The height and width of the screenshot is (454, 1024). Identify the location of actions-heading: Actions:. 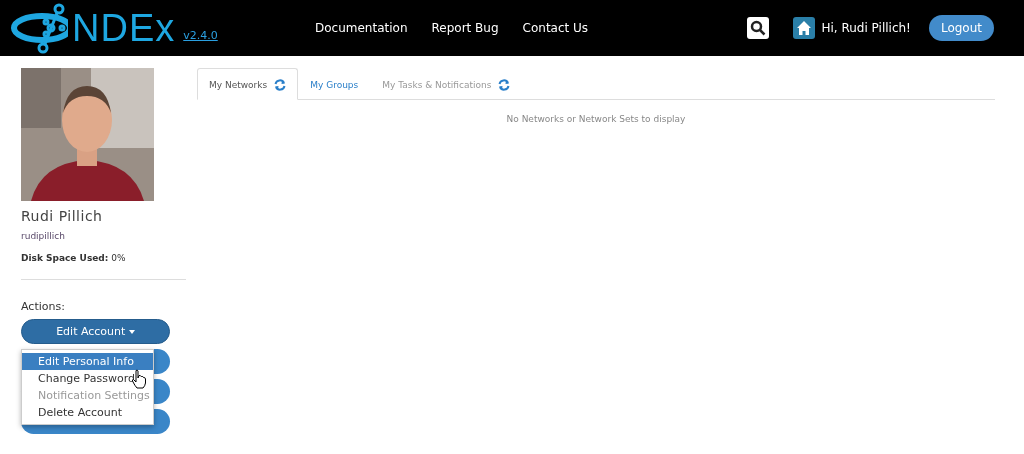
(43, 306).